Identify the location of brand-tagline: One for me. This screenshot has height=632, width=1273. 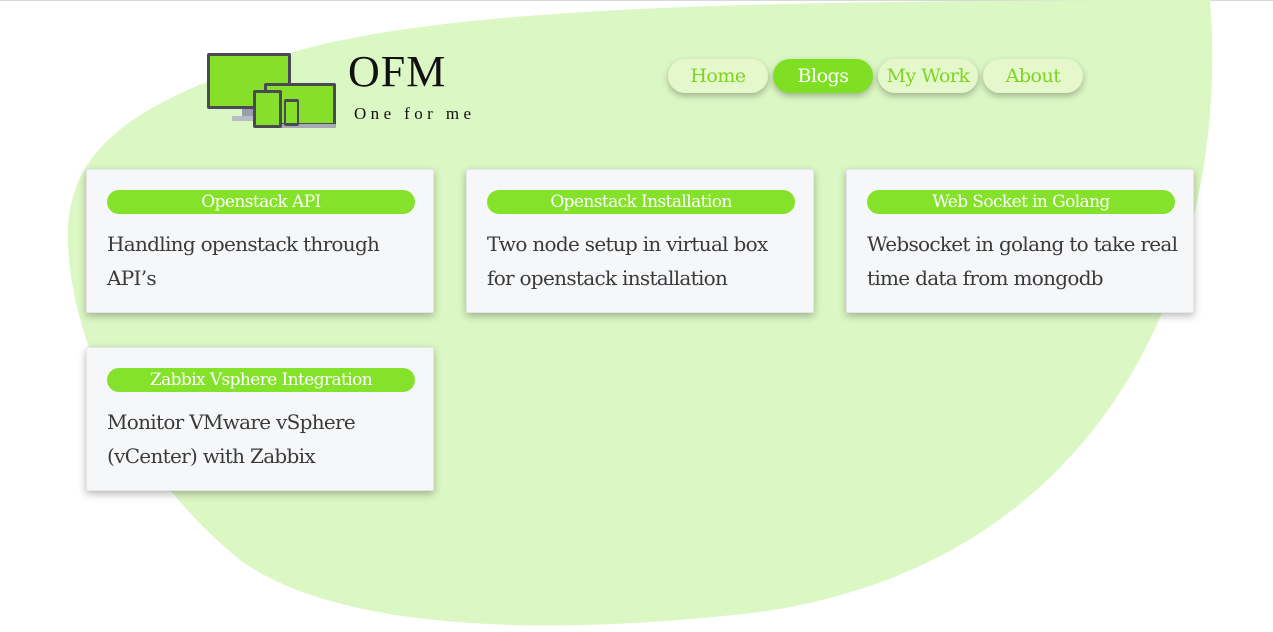
(415, 113).